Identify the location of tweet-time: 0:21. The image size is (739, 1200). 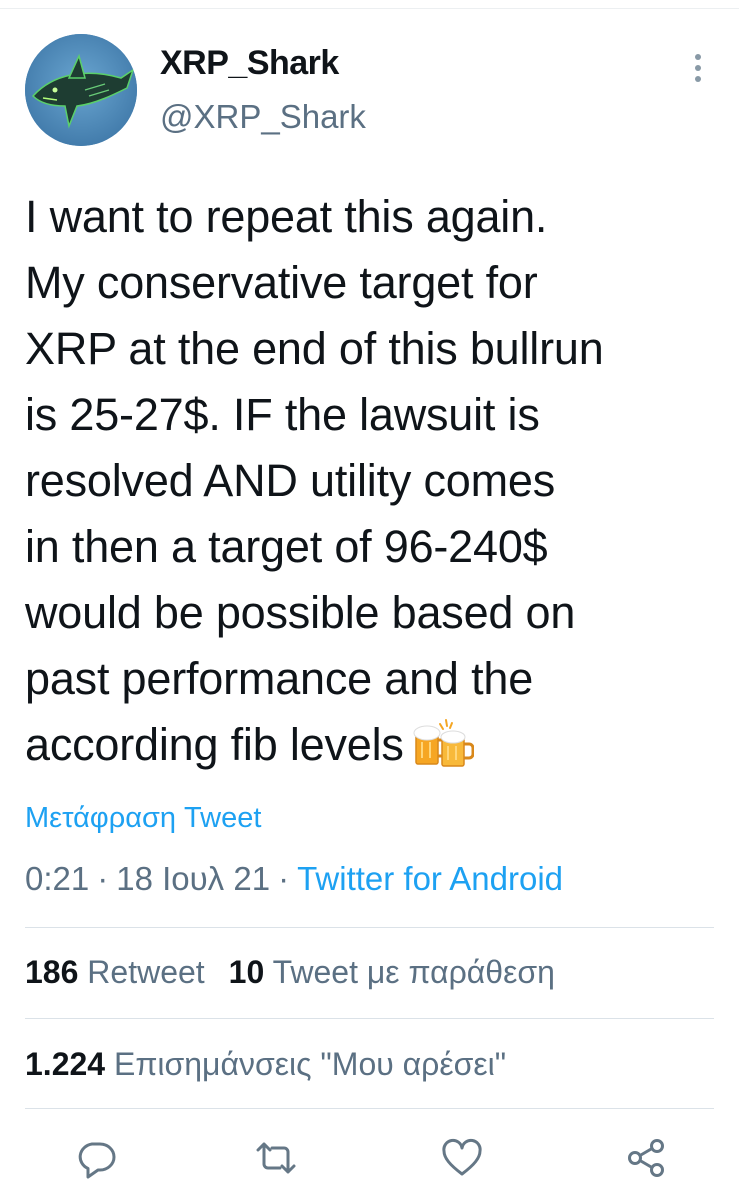
(57, 878).